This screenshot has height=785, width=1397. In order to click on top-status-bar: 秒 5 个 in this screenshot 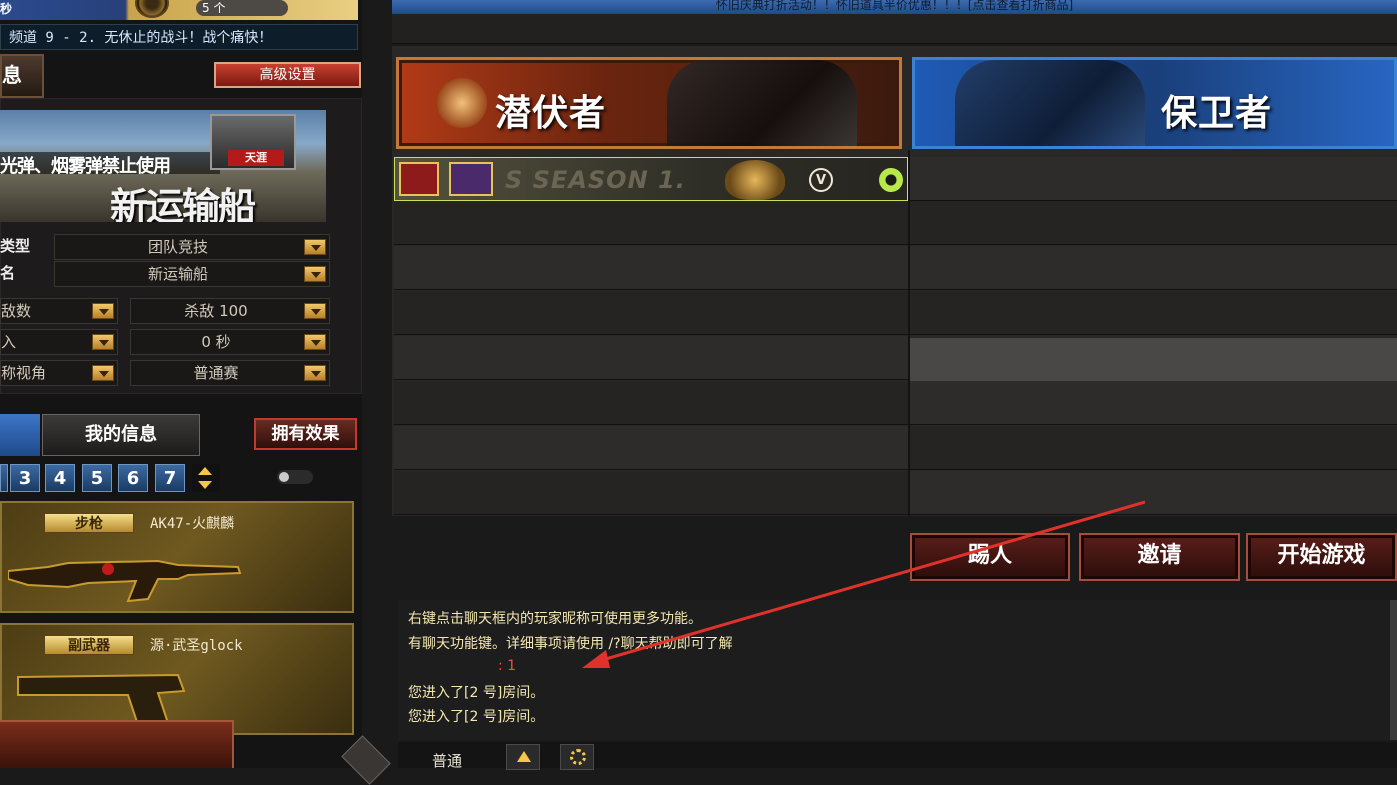, I will do `click(179, 10)`.